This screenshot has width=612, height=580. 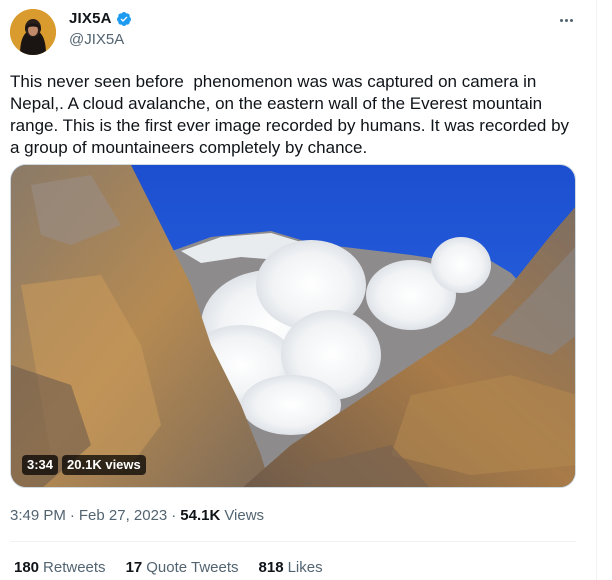 What do you see at coordinates (604, 290) in the screenshot?
I see `page-gutter` at bounding box center [604, 290].